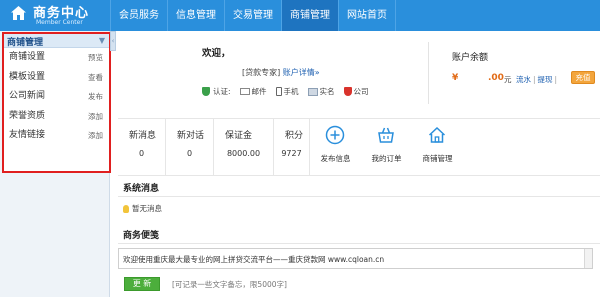 The width and height of the screenshot is (600, 297). Describe the element at coordinates (259, 91) in the screenshot. I see `verify-email-label: 邮件` at that location.